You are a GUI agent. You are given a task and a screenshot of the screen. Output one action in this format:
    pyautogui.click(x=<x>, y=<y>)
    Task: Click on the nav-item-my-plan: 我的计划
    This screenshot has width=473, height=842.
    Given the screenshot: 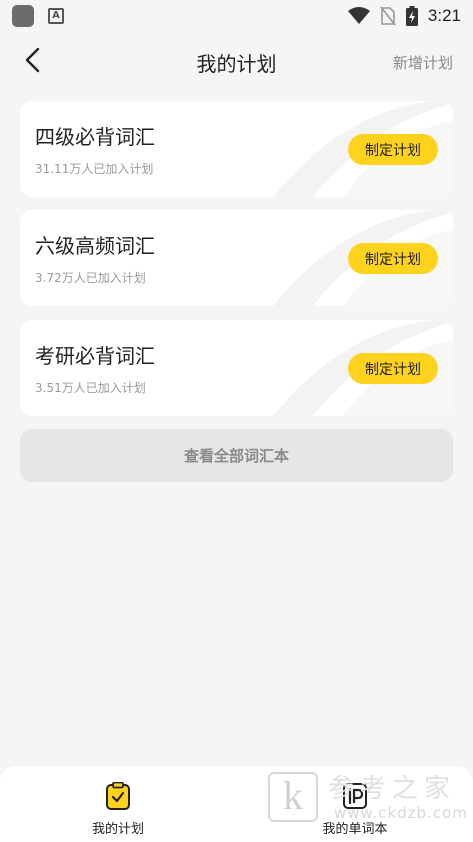 What is the action you would take?
    pyautogui.click(x=118, y=804)
    